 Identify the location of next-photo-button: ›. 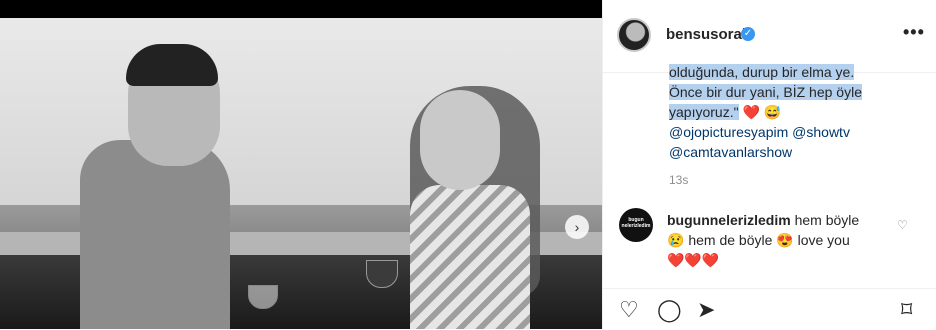
(577, 227).